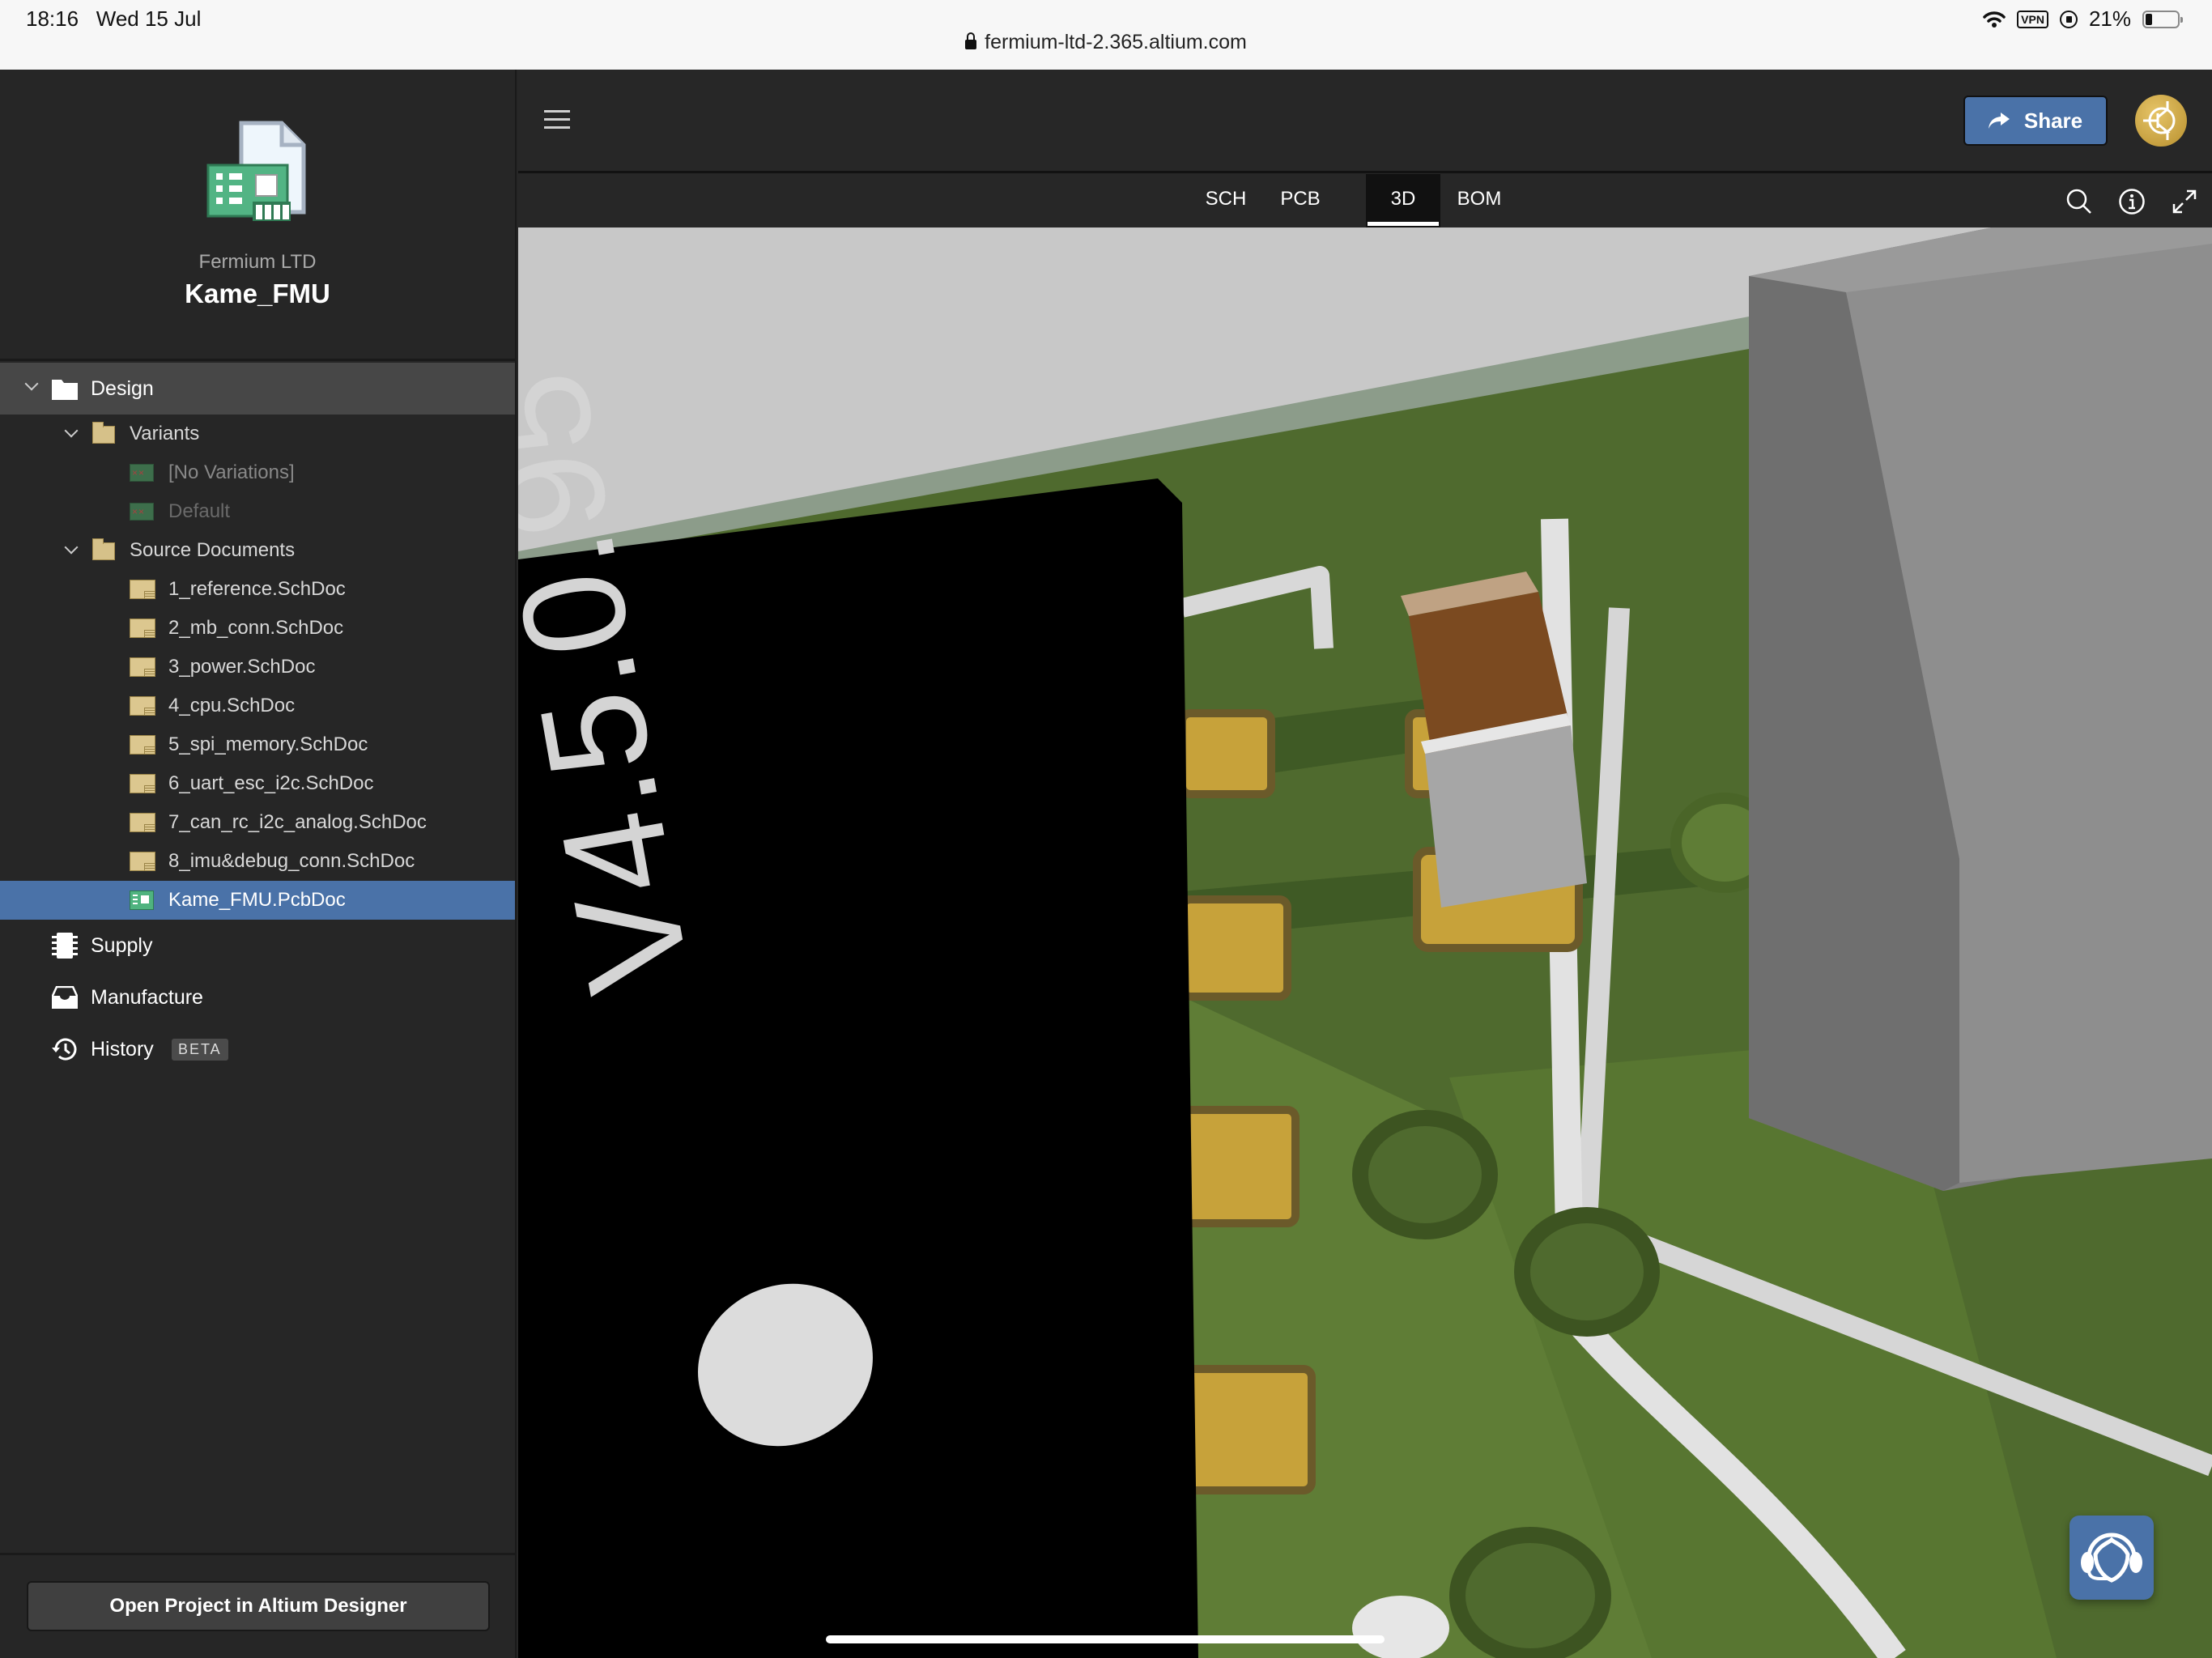  What do you see at coordinates (257, 262) in the screenshot?
I see `organization-name: Fermium LTD` at bounding box center [257, 262].